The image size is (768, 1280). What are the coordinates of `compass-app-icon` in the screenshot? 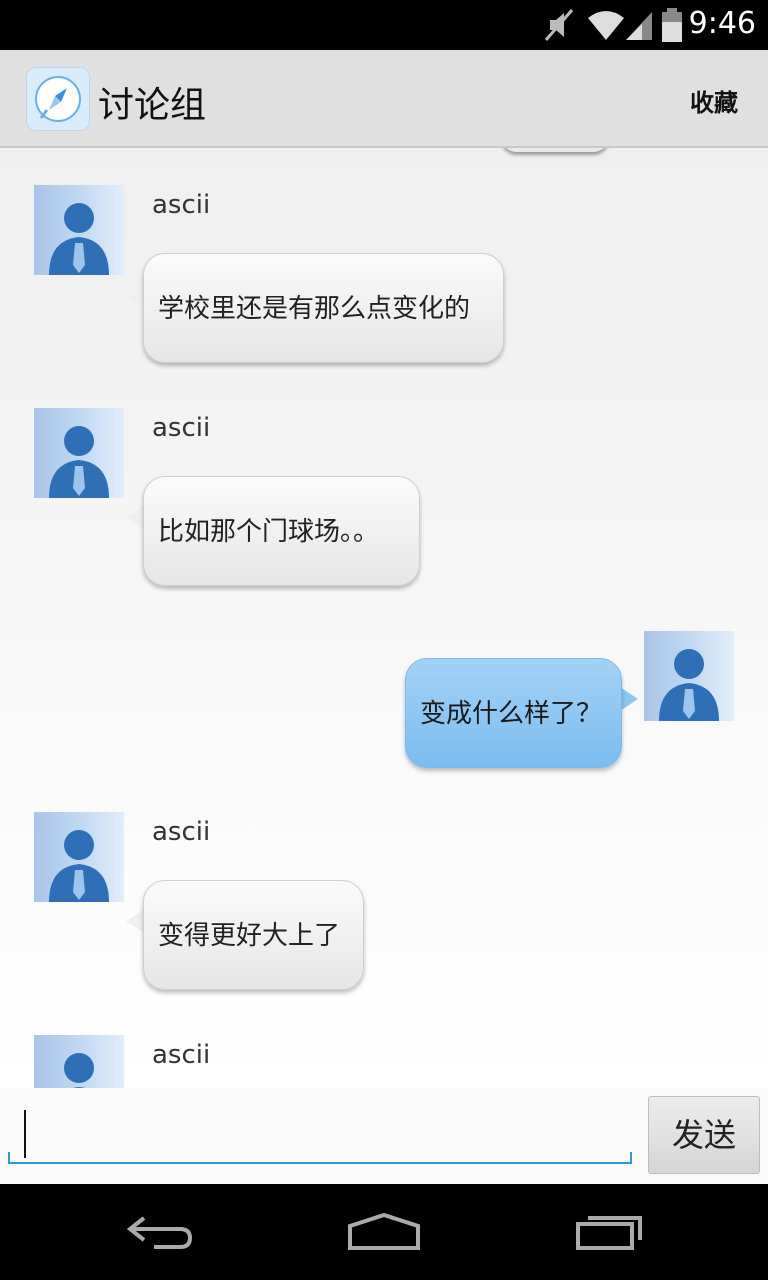 It's located at (58, 99).